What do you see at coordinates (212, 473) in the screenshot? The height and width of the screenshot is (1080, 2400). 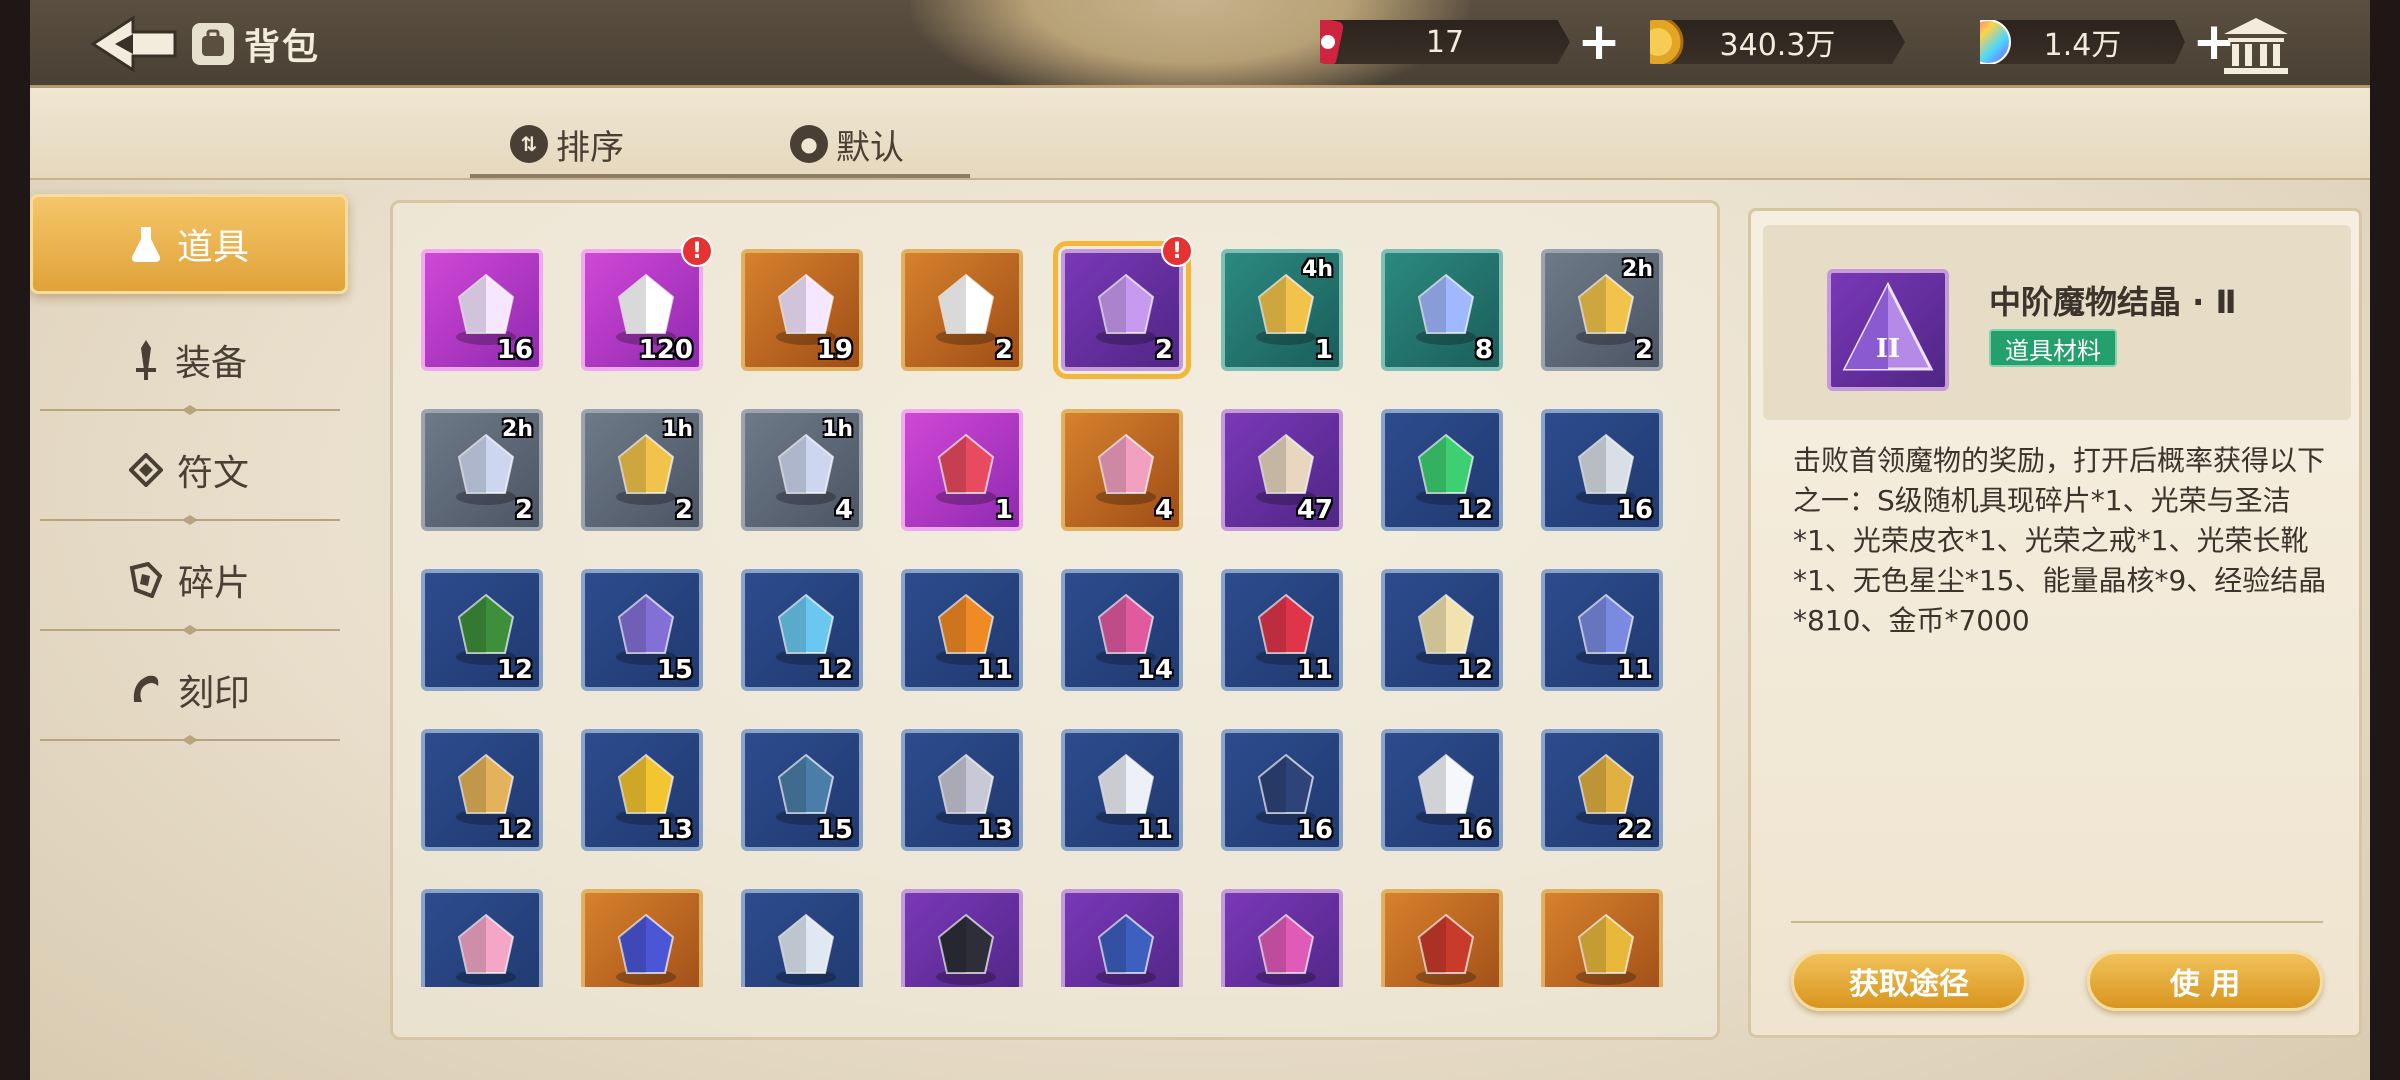 I see `category-label: 符文` at bounding box center [212, 473].